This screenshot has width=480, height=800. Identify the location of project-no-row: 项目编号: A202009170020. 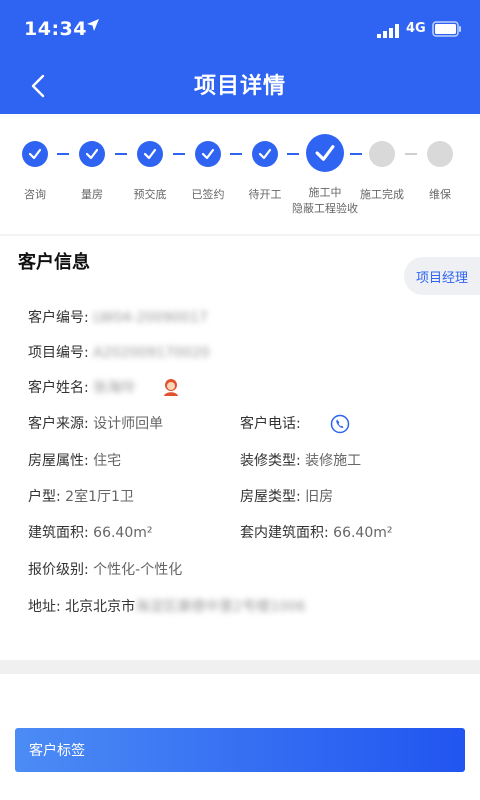
(119, 353).